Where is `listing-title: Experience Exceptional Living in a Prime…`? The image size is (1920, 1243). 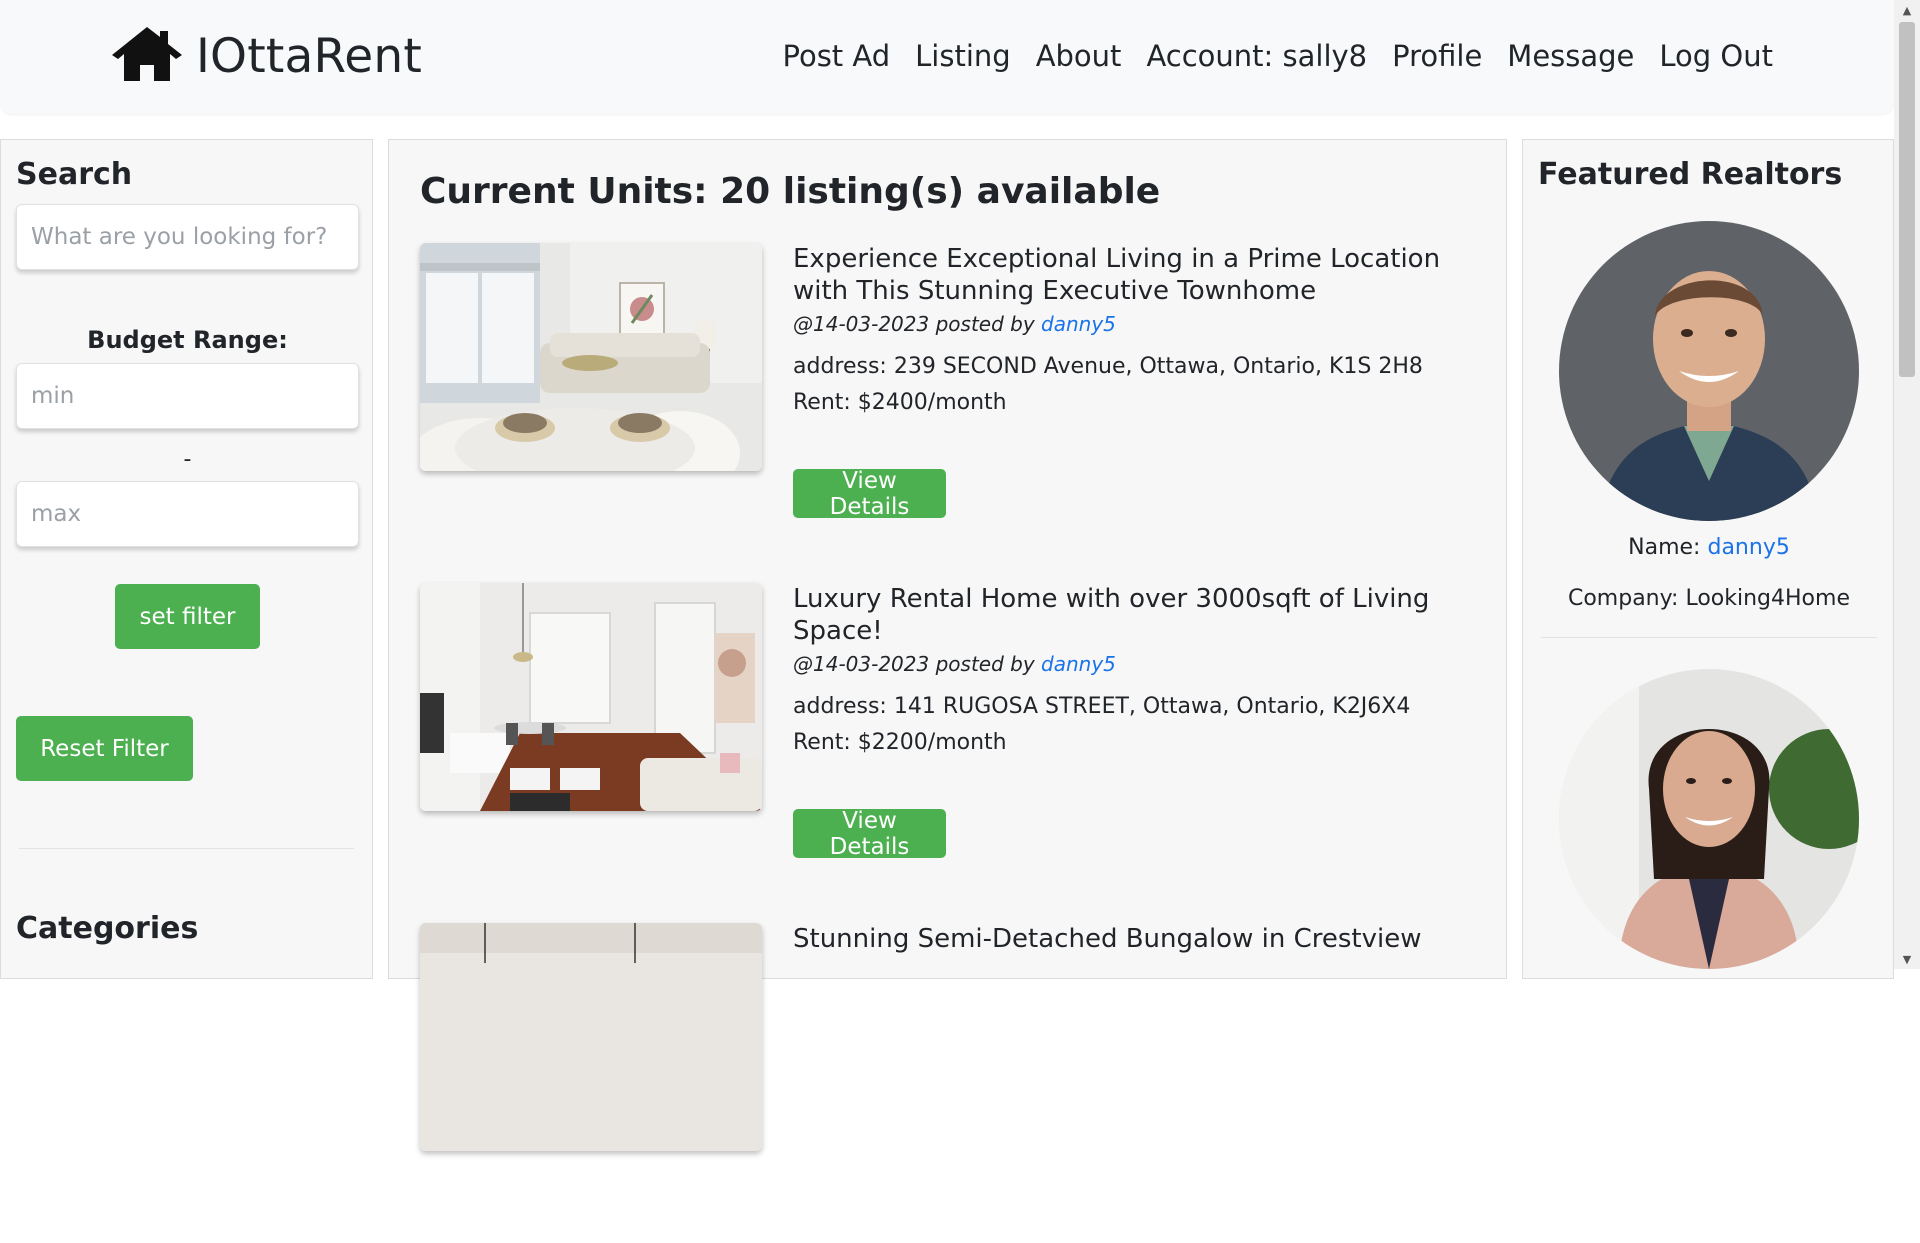 listing-title: Experience Exceptional Living in a Prime… is located at coordinates (1138, 275).